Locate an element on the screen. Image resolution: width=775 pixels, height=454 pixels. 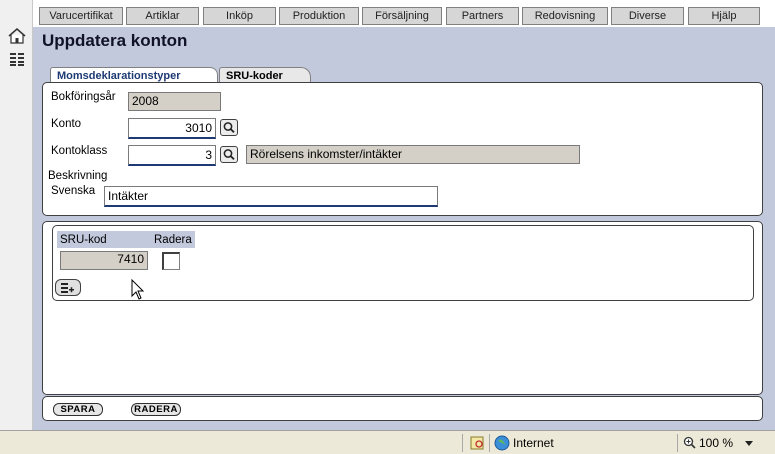
add-row-button is located at coordinates (68, 287).